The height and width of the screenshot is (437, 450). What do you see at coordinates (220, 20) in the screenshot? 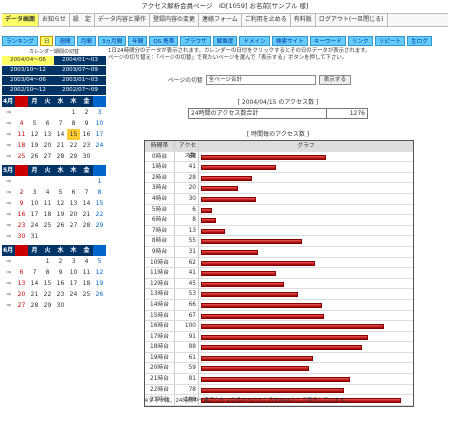
I see `nav-item: 連絡フォーム` at bounding box center [220, 20].